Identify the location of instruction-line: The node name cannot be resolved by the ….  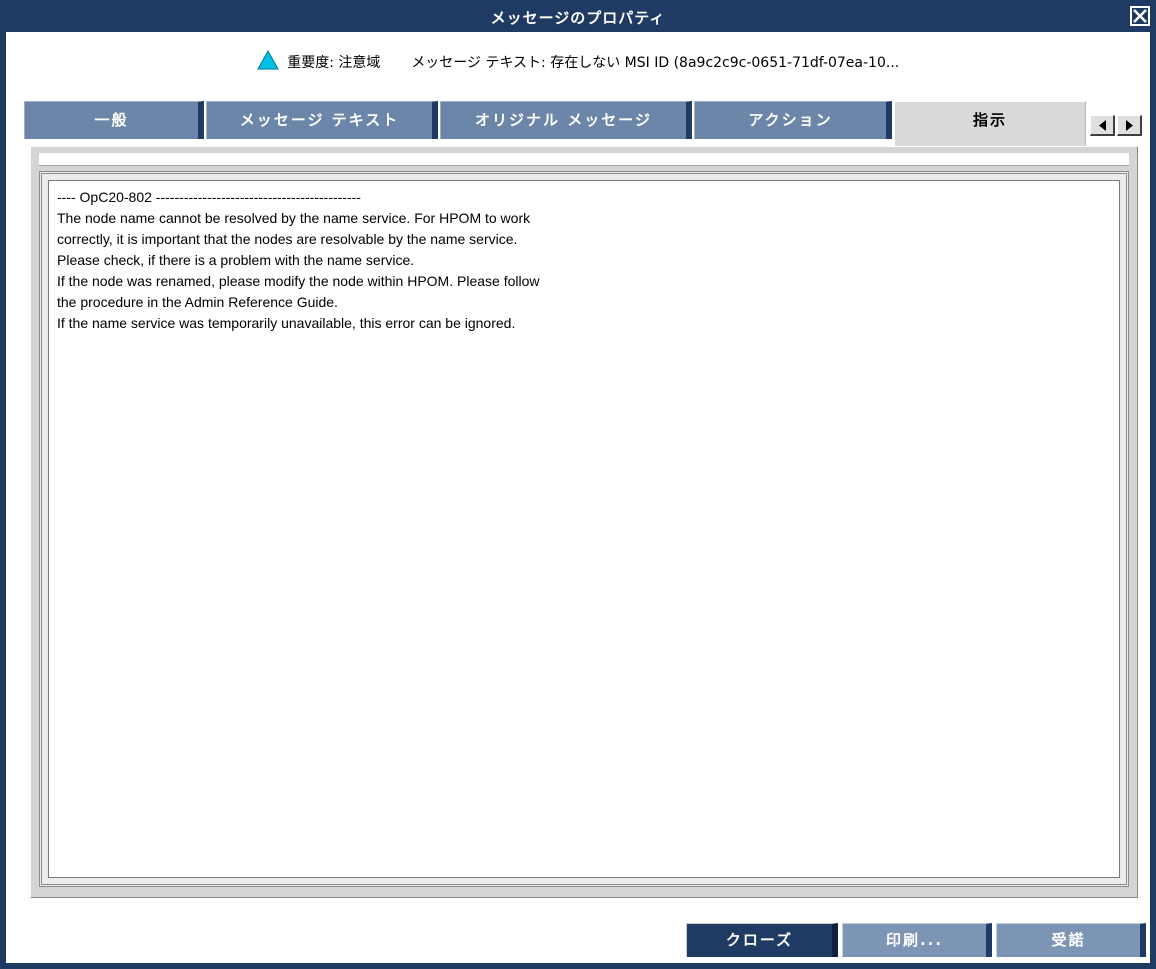
(294, 218).